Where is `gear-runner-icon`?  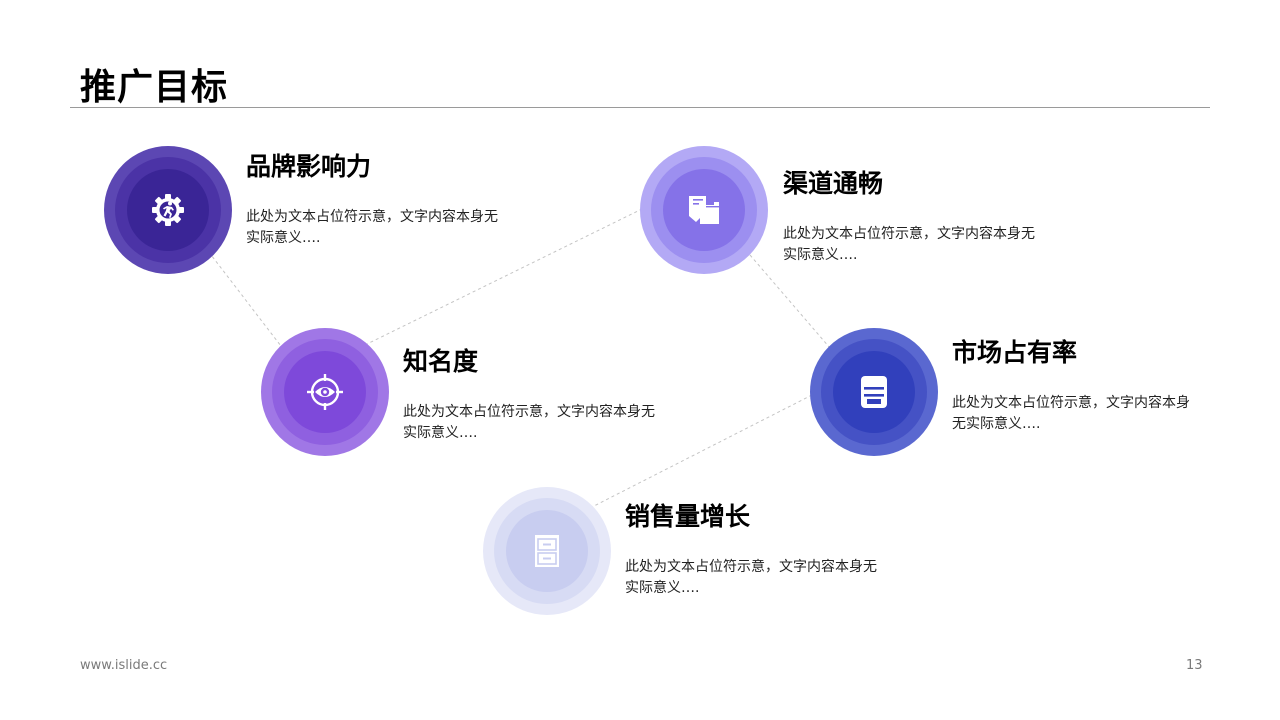 gear-runner-icon is located at coordinates (168, 210).